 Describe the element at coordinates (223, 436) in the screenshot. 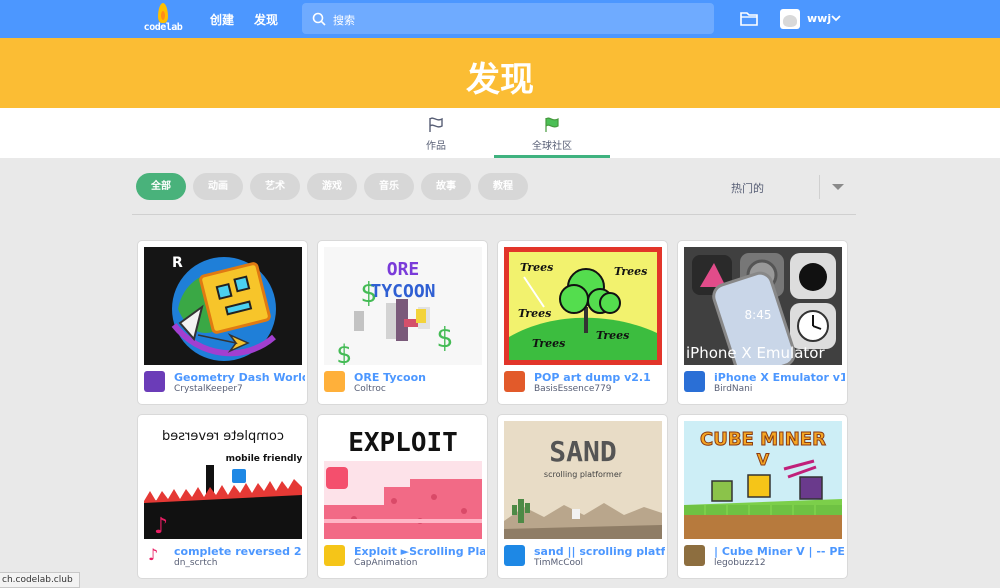

I see `reversed-title: complete reversed` at that location.